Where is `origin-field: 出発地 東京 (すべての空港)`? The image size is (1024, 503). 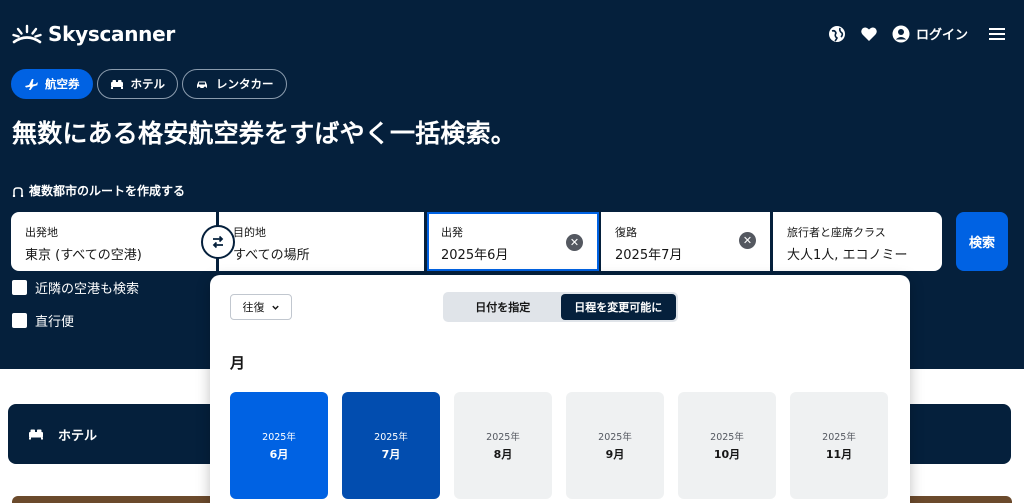 origin-field: 出発地 東京 (すべての空港) is located at coordinates (113, 241).